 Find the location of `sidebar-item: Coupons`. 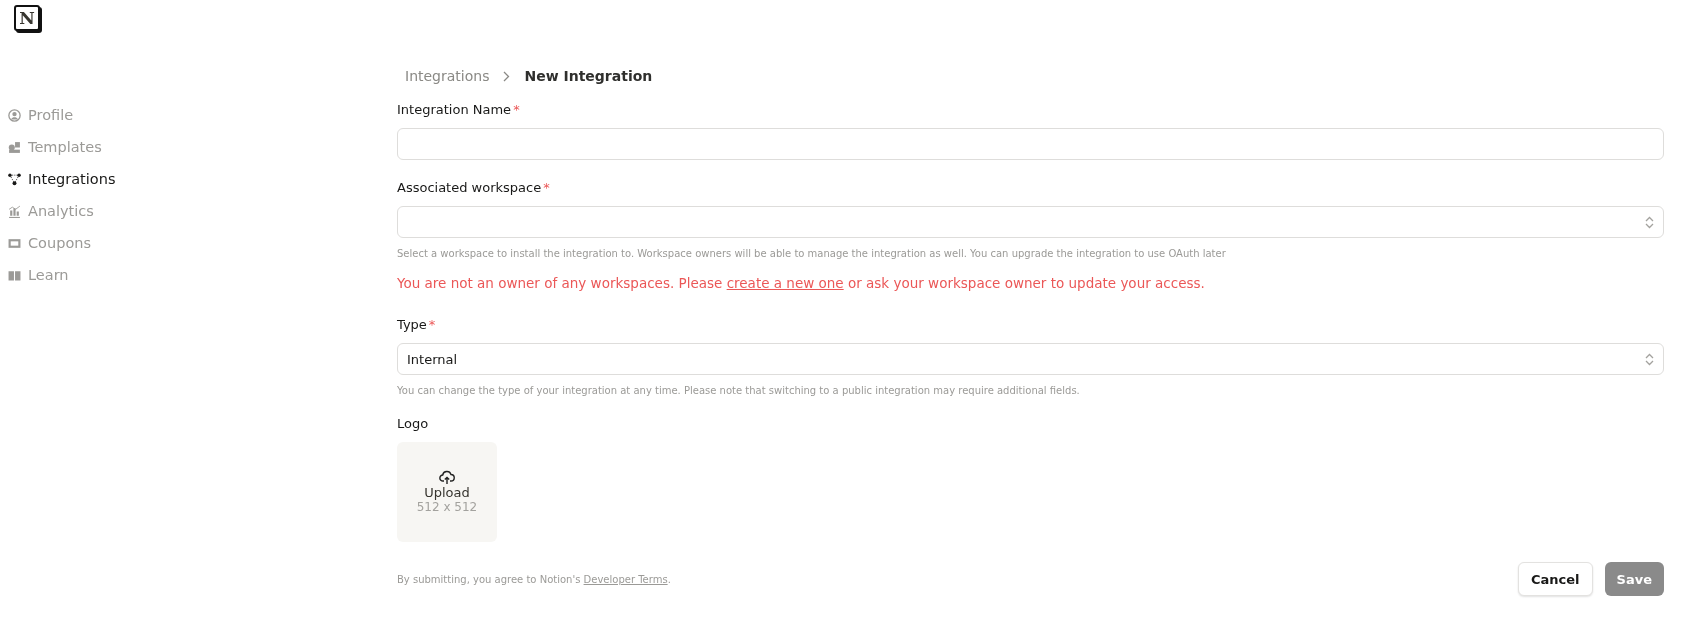

sidebar-item: Coupons is located at coordinates (49, 243).